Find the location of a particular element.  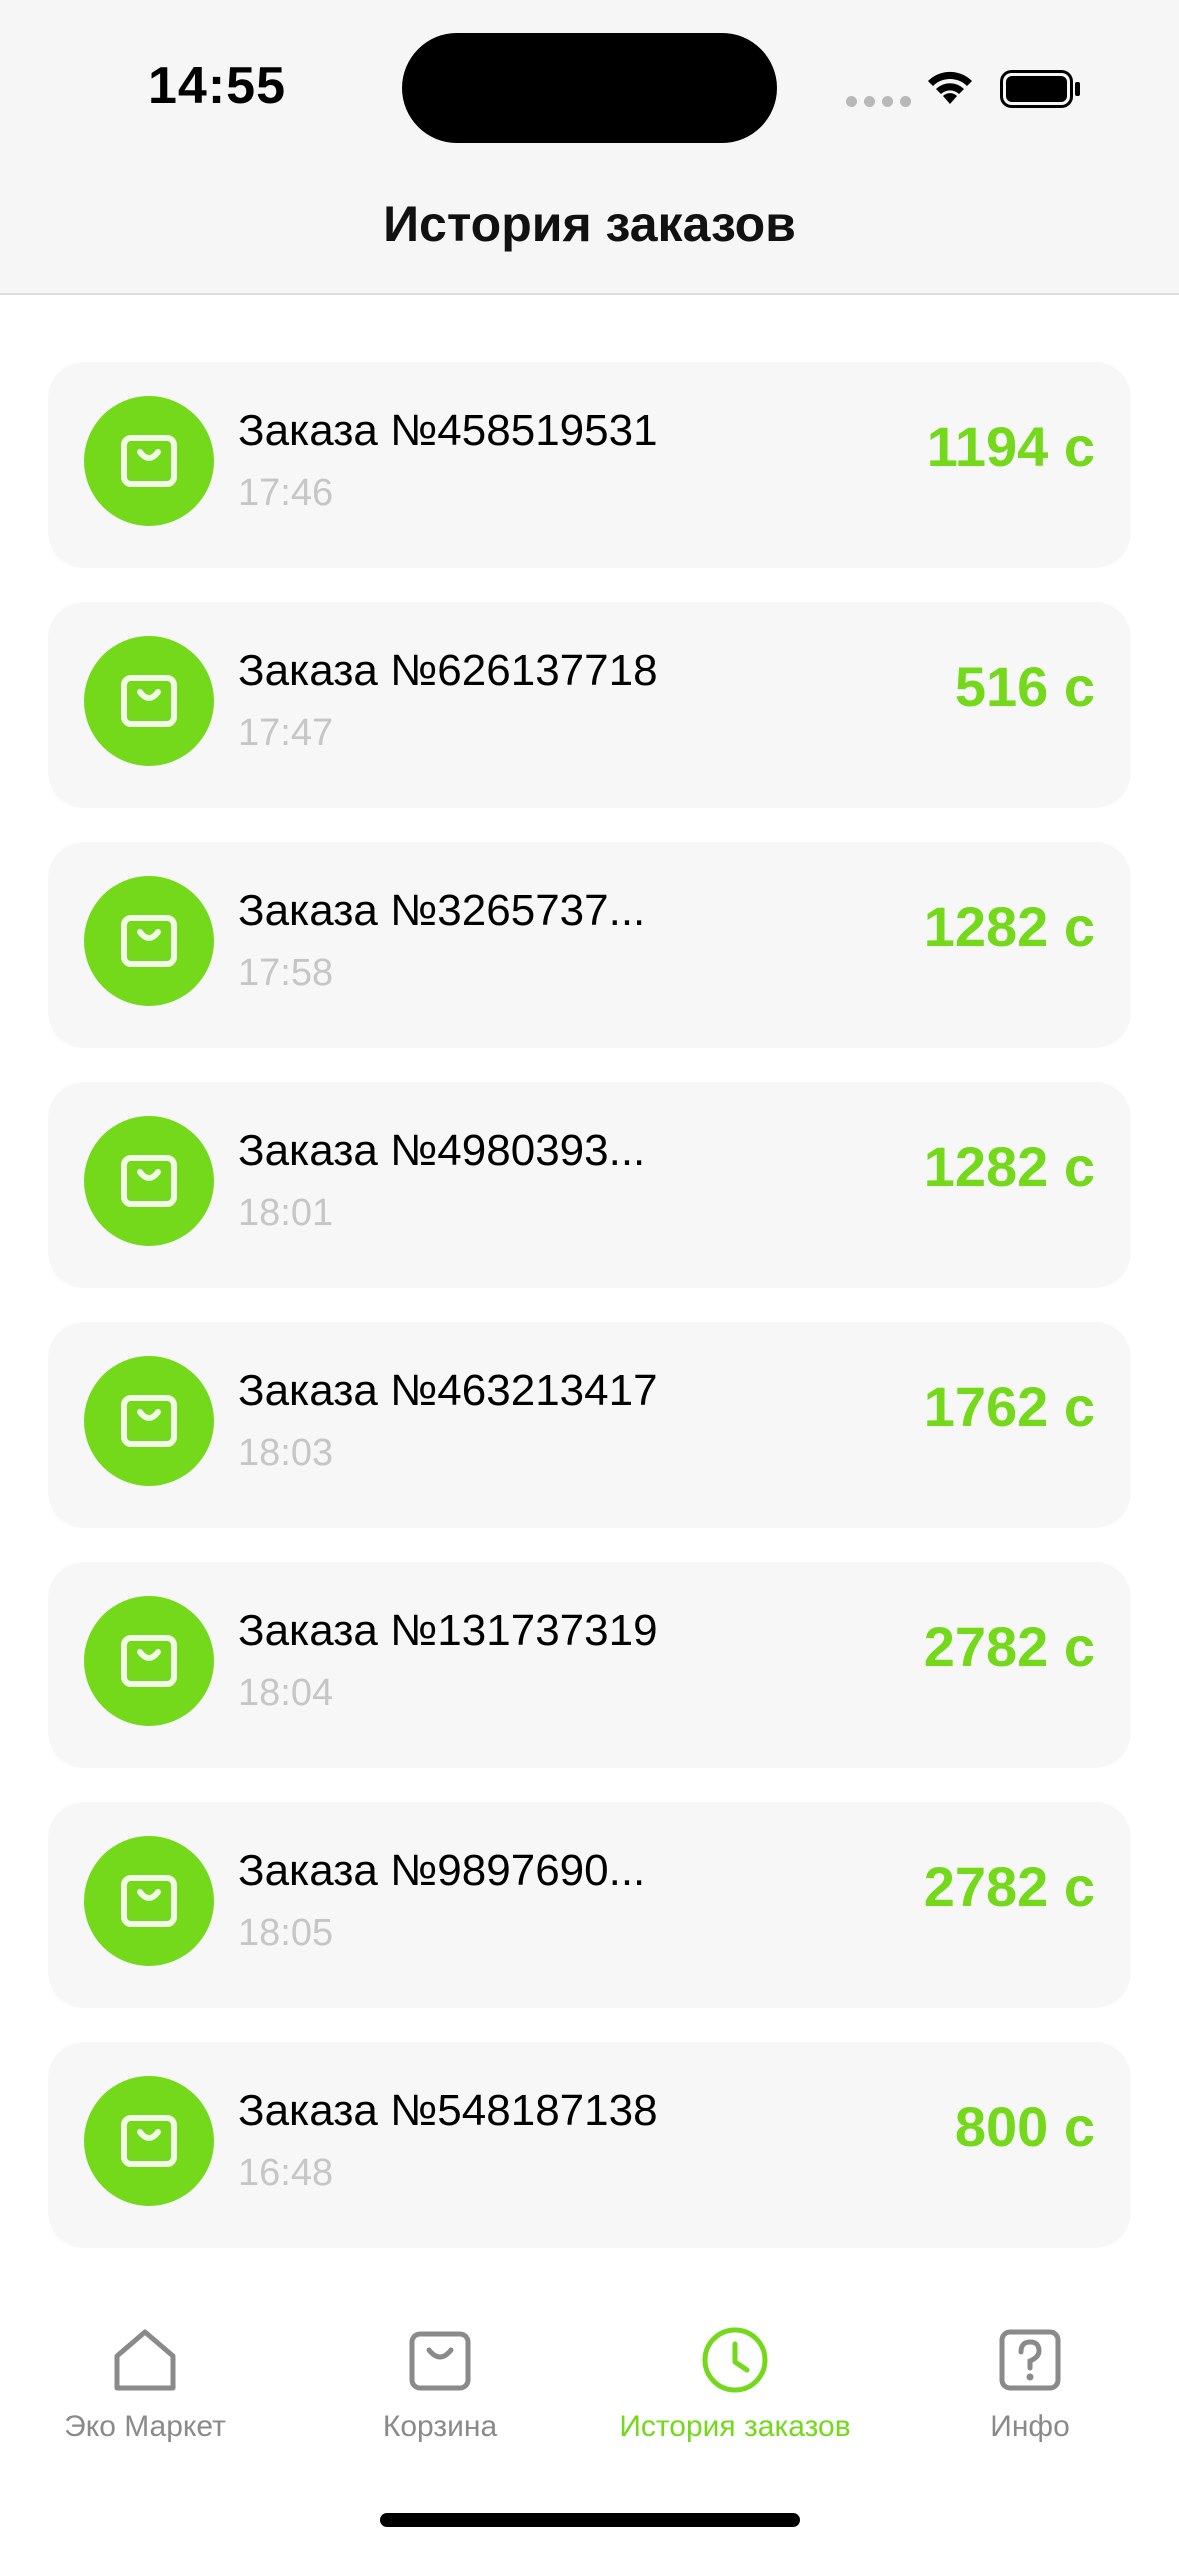

tab-order-history: История заказов is located at coordinates (735, 2383).